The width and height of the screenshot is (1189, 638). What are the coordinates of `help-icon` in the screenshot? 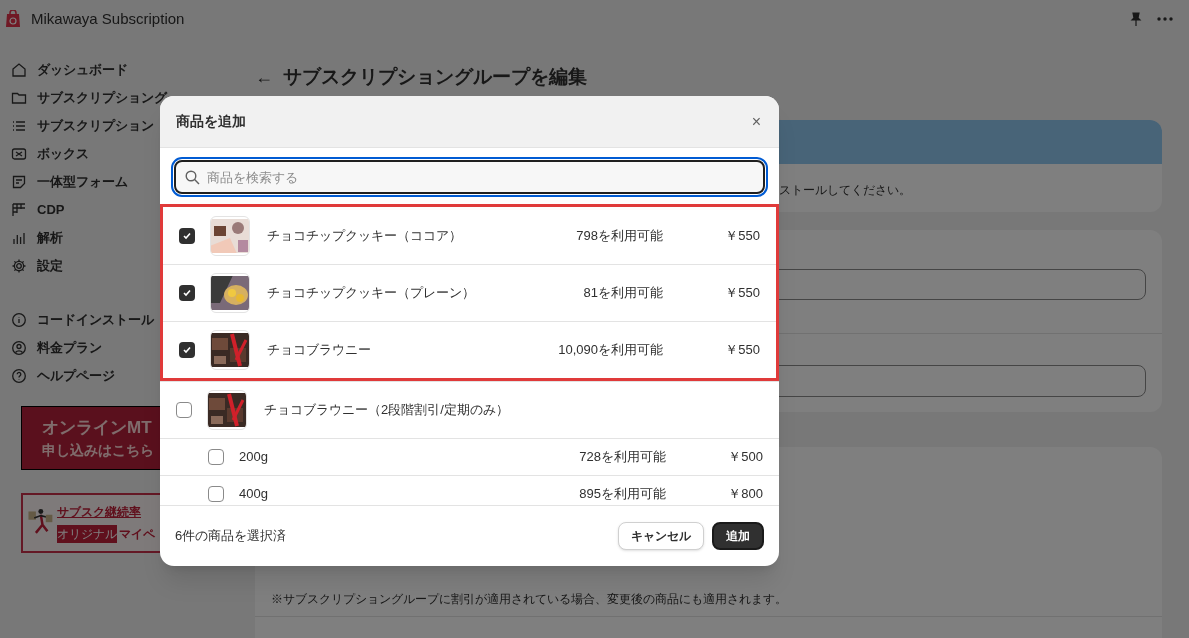 It's located at (19, 376).